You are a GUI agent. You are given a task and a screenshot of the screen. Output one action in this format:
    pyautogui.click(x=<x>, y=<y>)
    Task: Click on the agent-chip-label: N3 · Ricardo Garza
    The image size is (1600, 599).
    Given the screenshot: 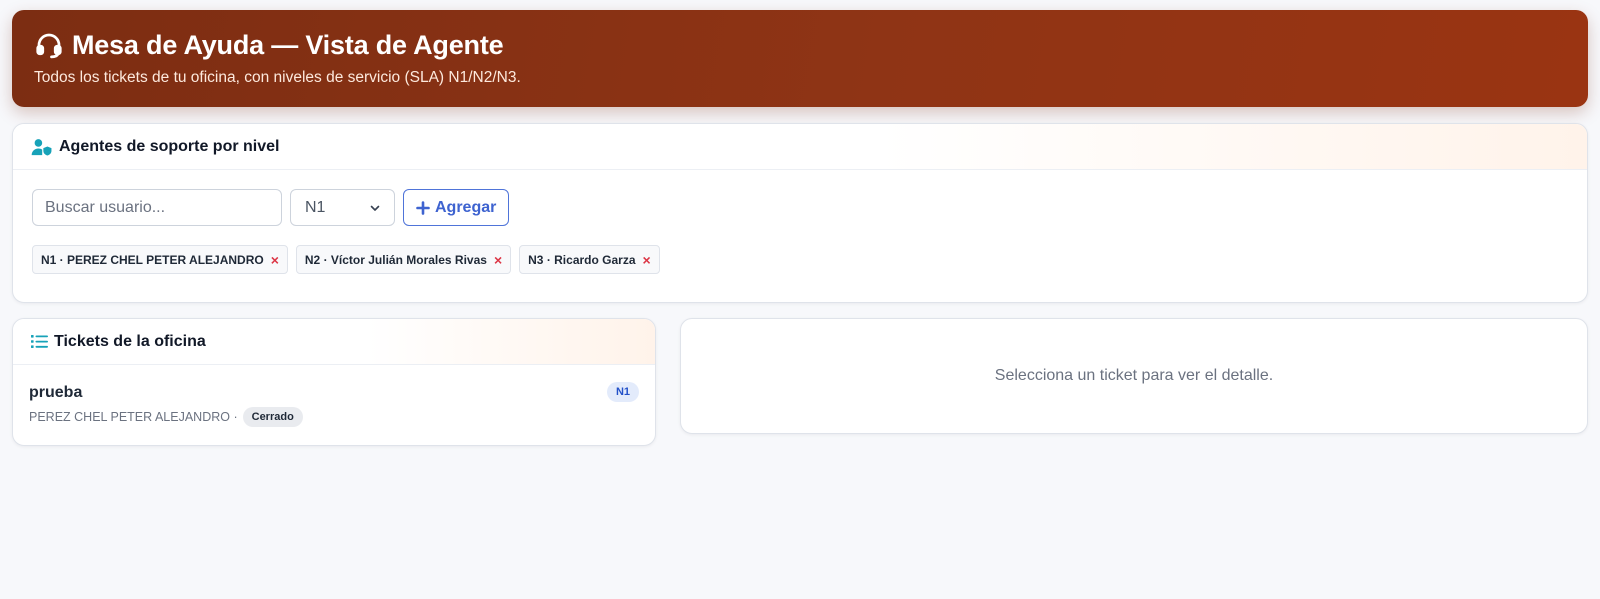 What is the action you would take?
    pyautogui.click(x=582, y=259)
    